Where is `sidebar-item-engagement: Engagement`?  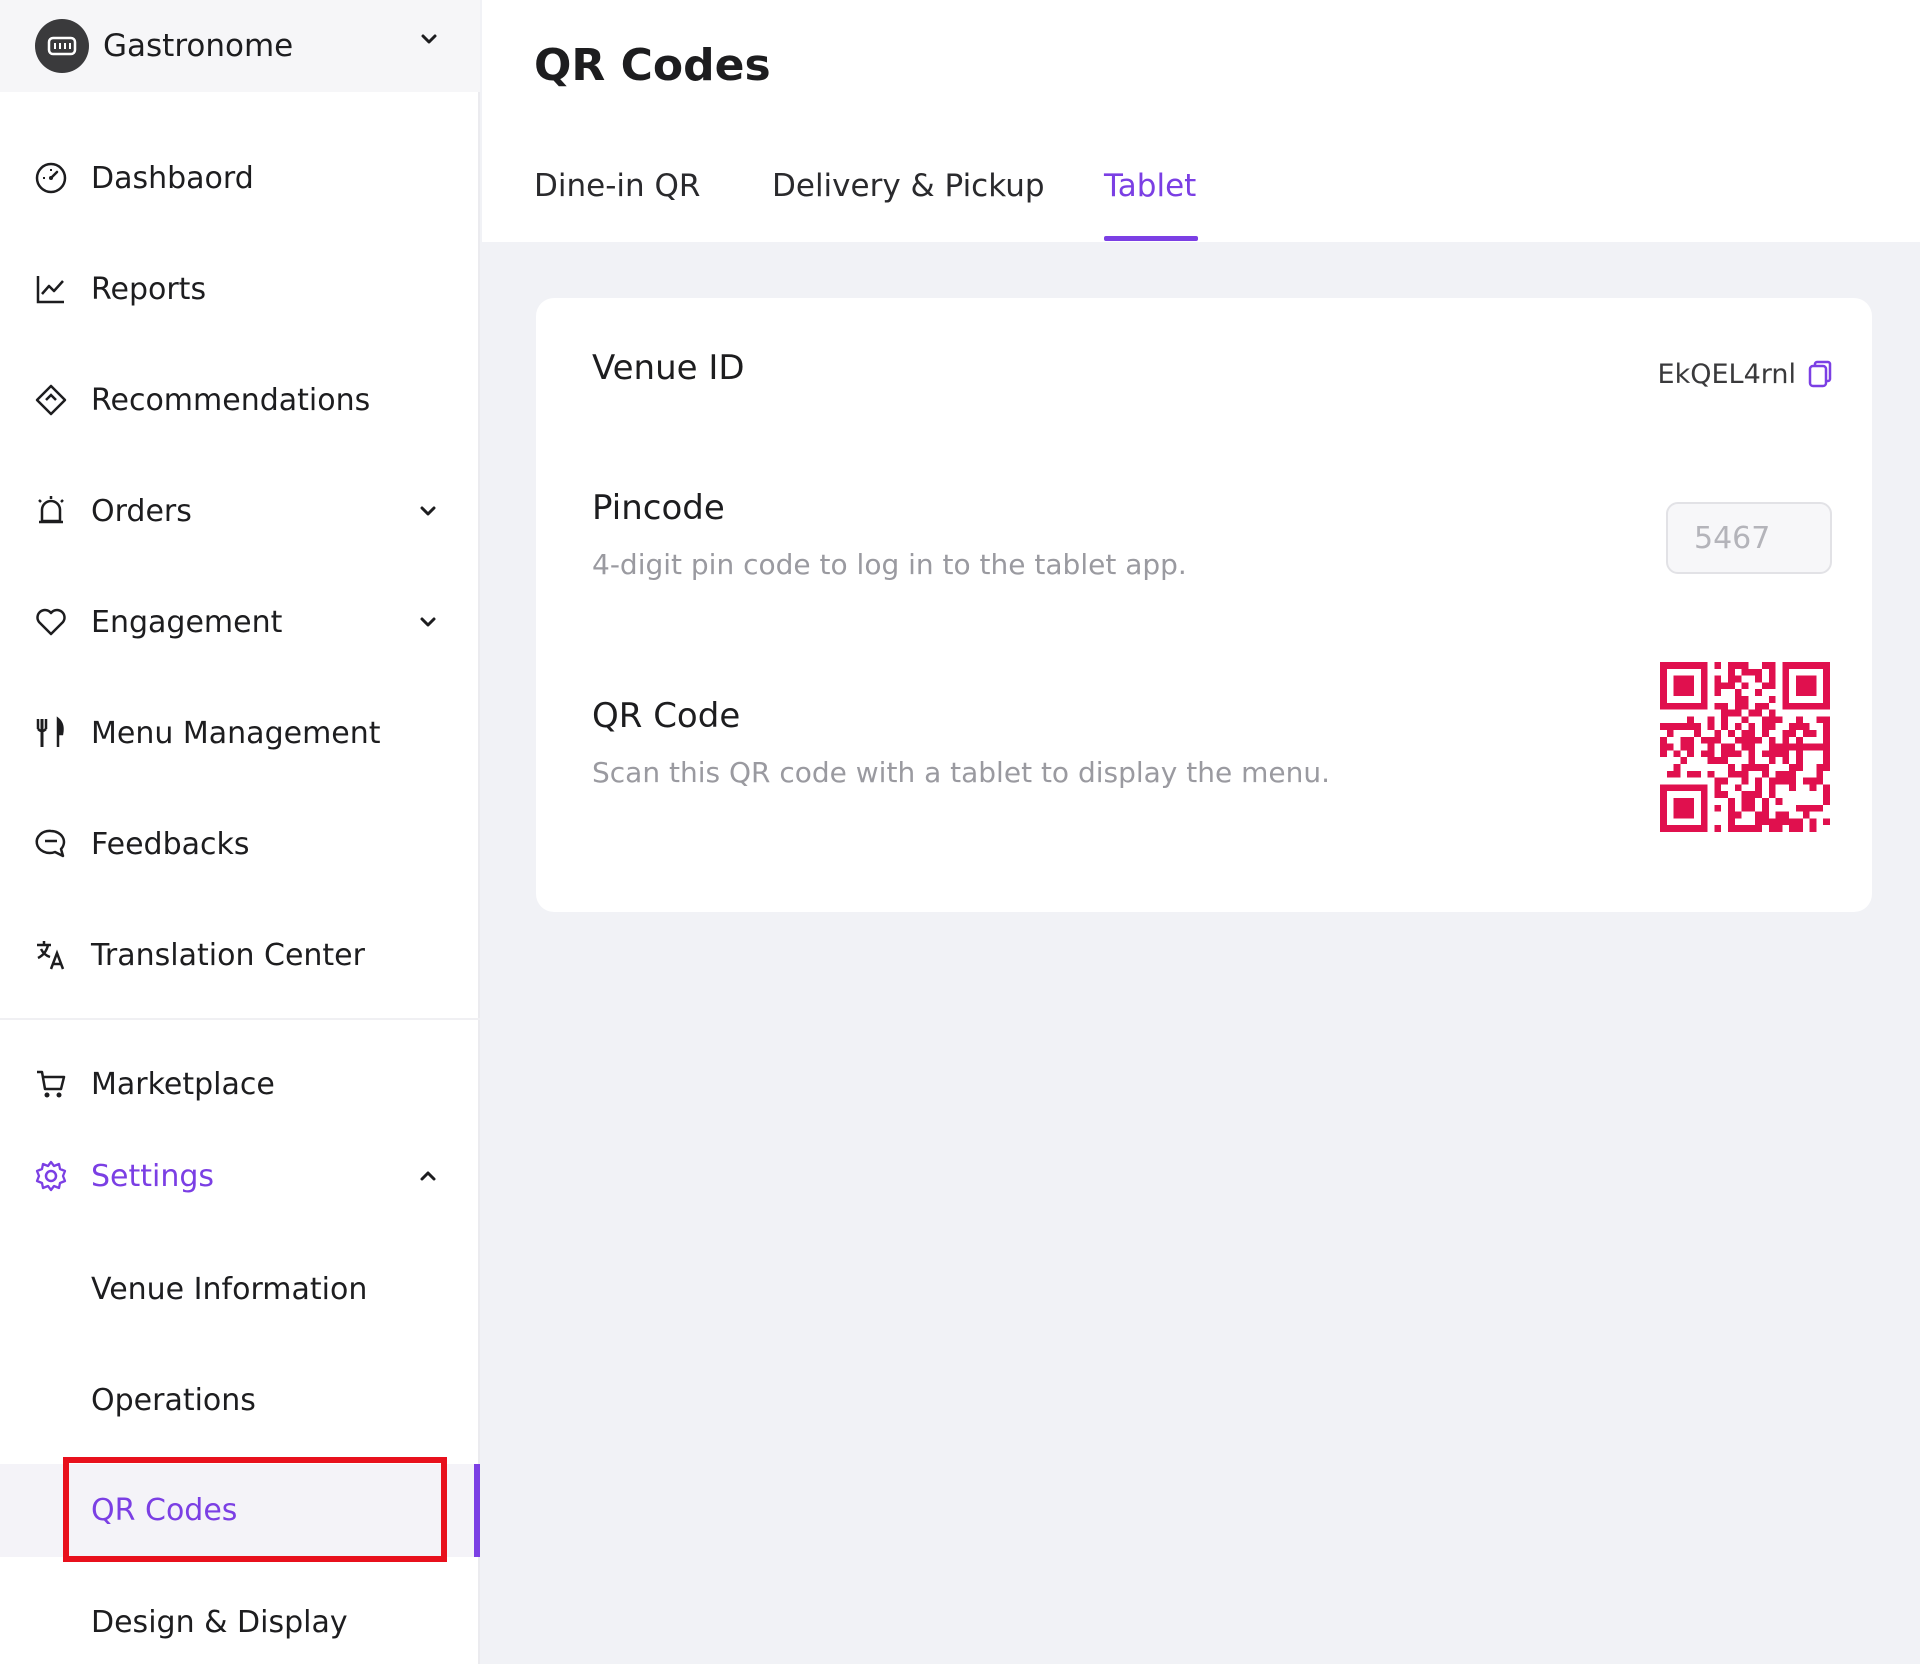
sidebar-item-engagement: Engagement is located at coordinates (240, 622).